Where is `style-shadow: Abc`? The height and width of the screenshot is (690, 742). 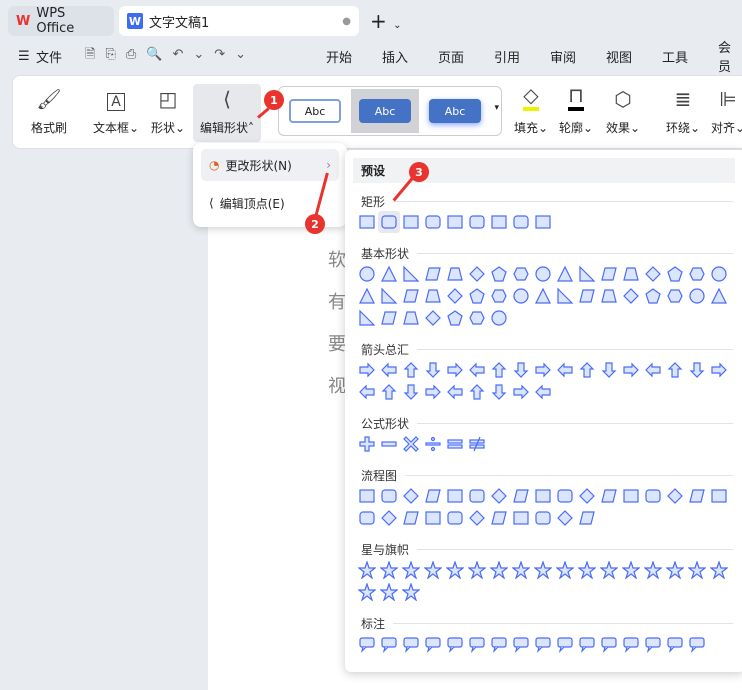
style-shadow: Abc is located at coordinates (455, 111).